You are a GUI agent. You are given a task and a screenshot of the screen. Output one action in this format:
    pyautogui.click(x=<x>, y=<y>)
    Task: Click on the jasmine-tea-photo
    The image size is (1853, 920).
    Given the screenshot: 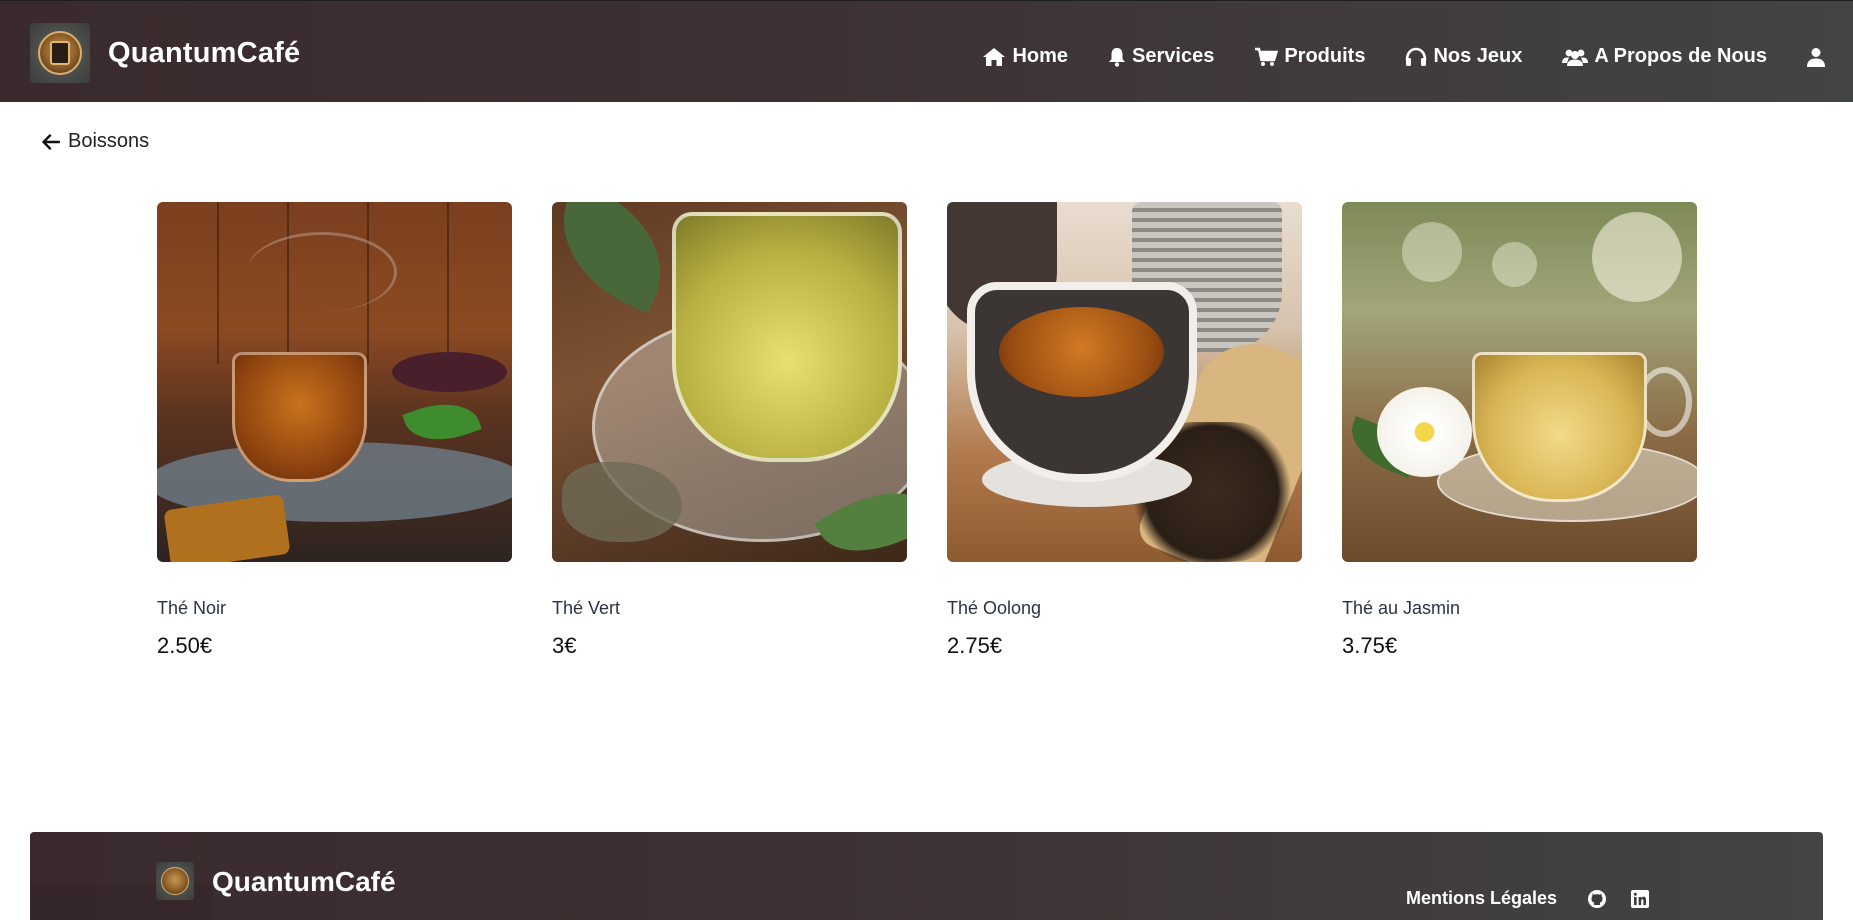 What is the action you would take?
    pyautogui.click(x=1519, y=382)
    